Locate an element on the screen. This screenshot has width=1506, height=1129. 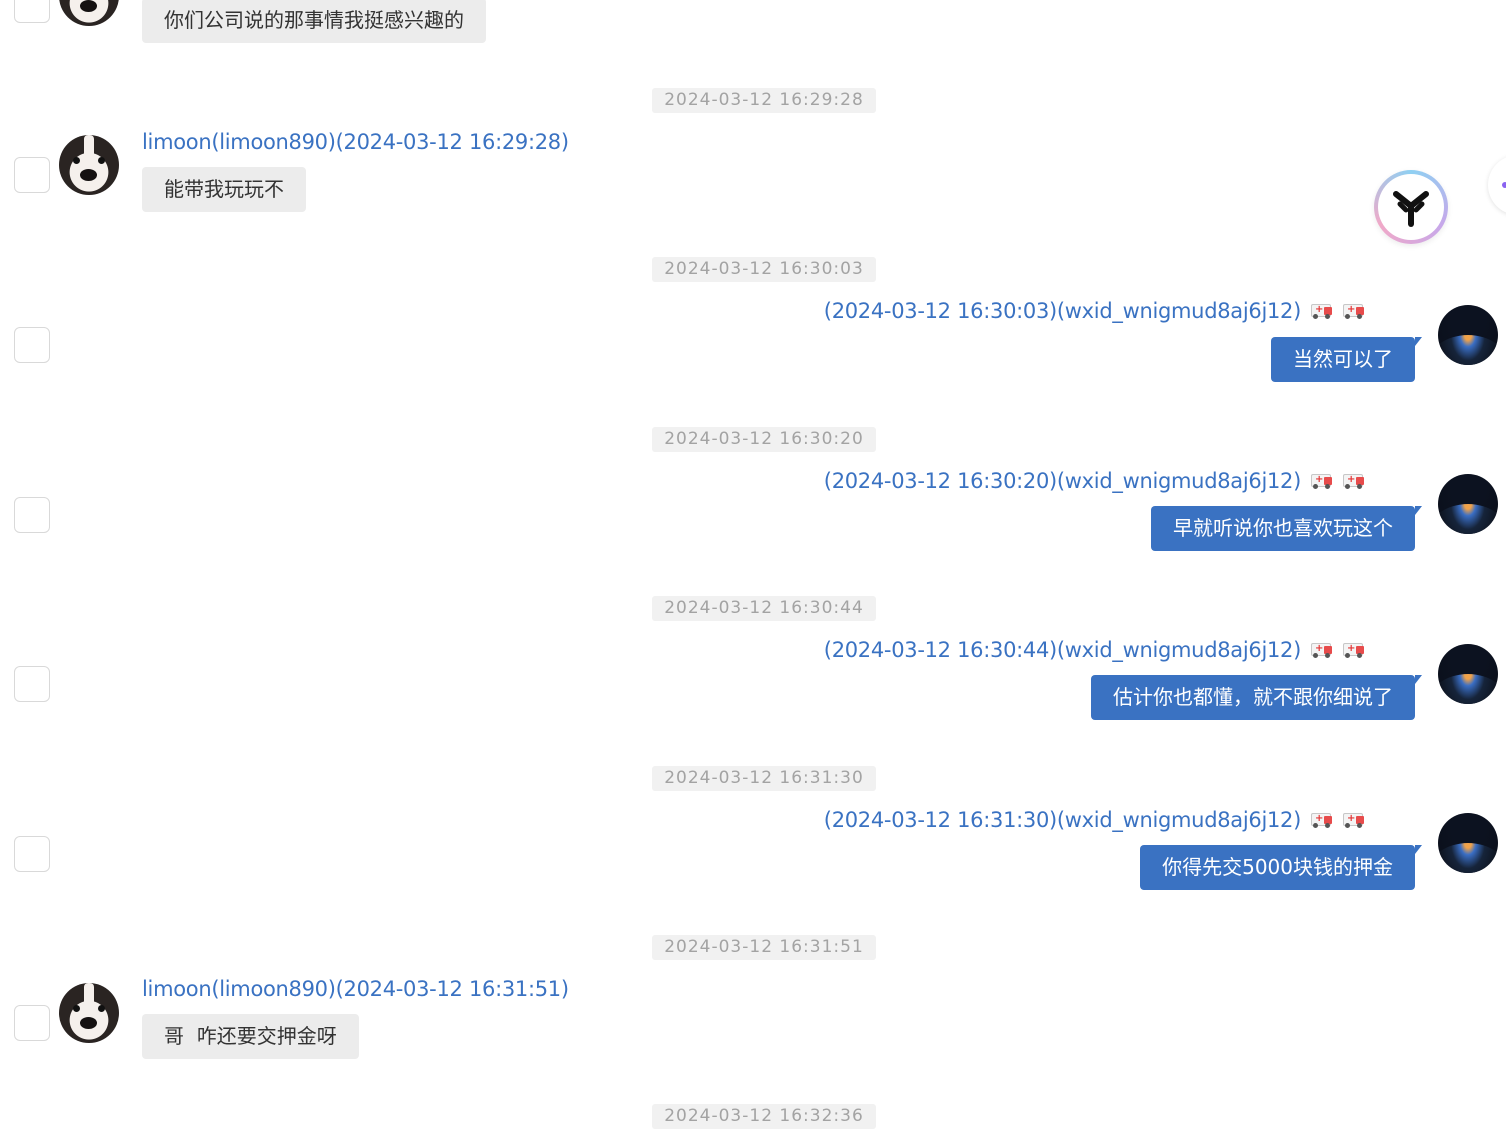
time-badge: 2024-03-12 16:31:30 is located at coordinates (764, 778).